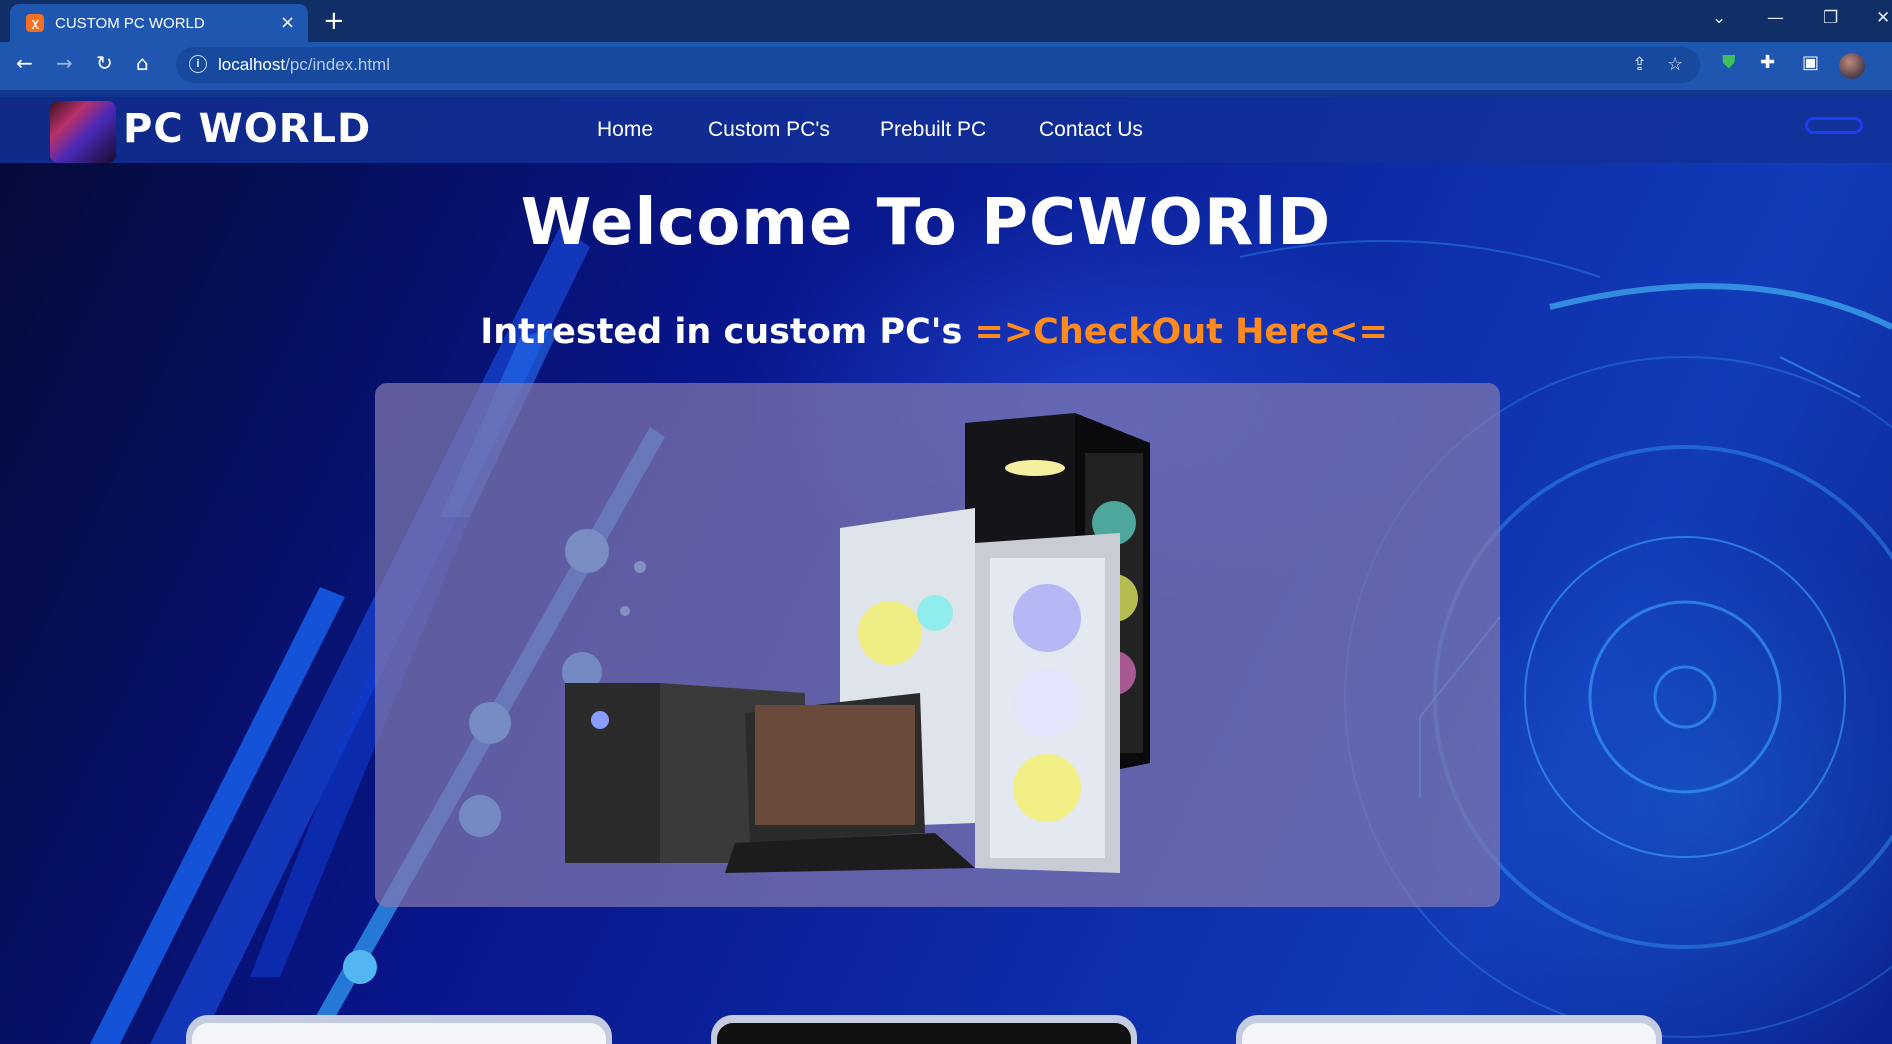  Describe the element at coordinates (1830, 18) in the screenshot. I see `restore-button: ❐` at that location.